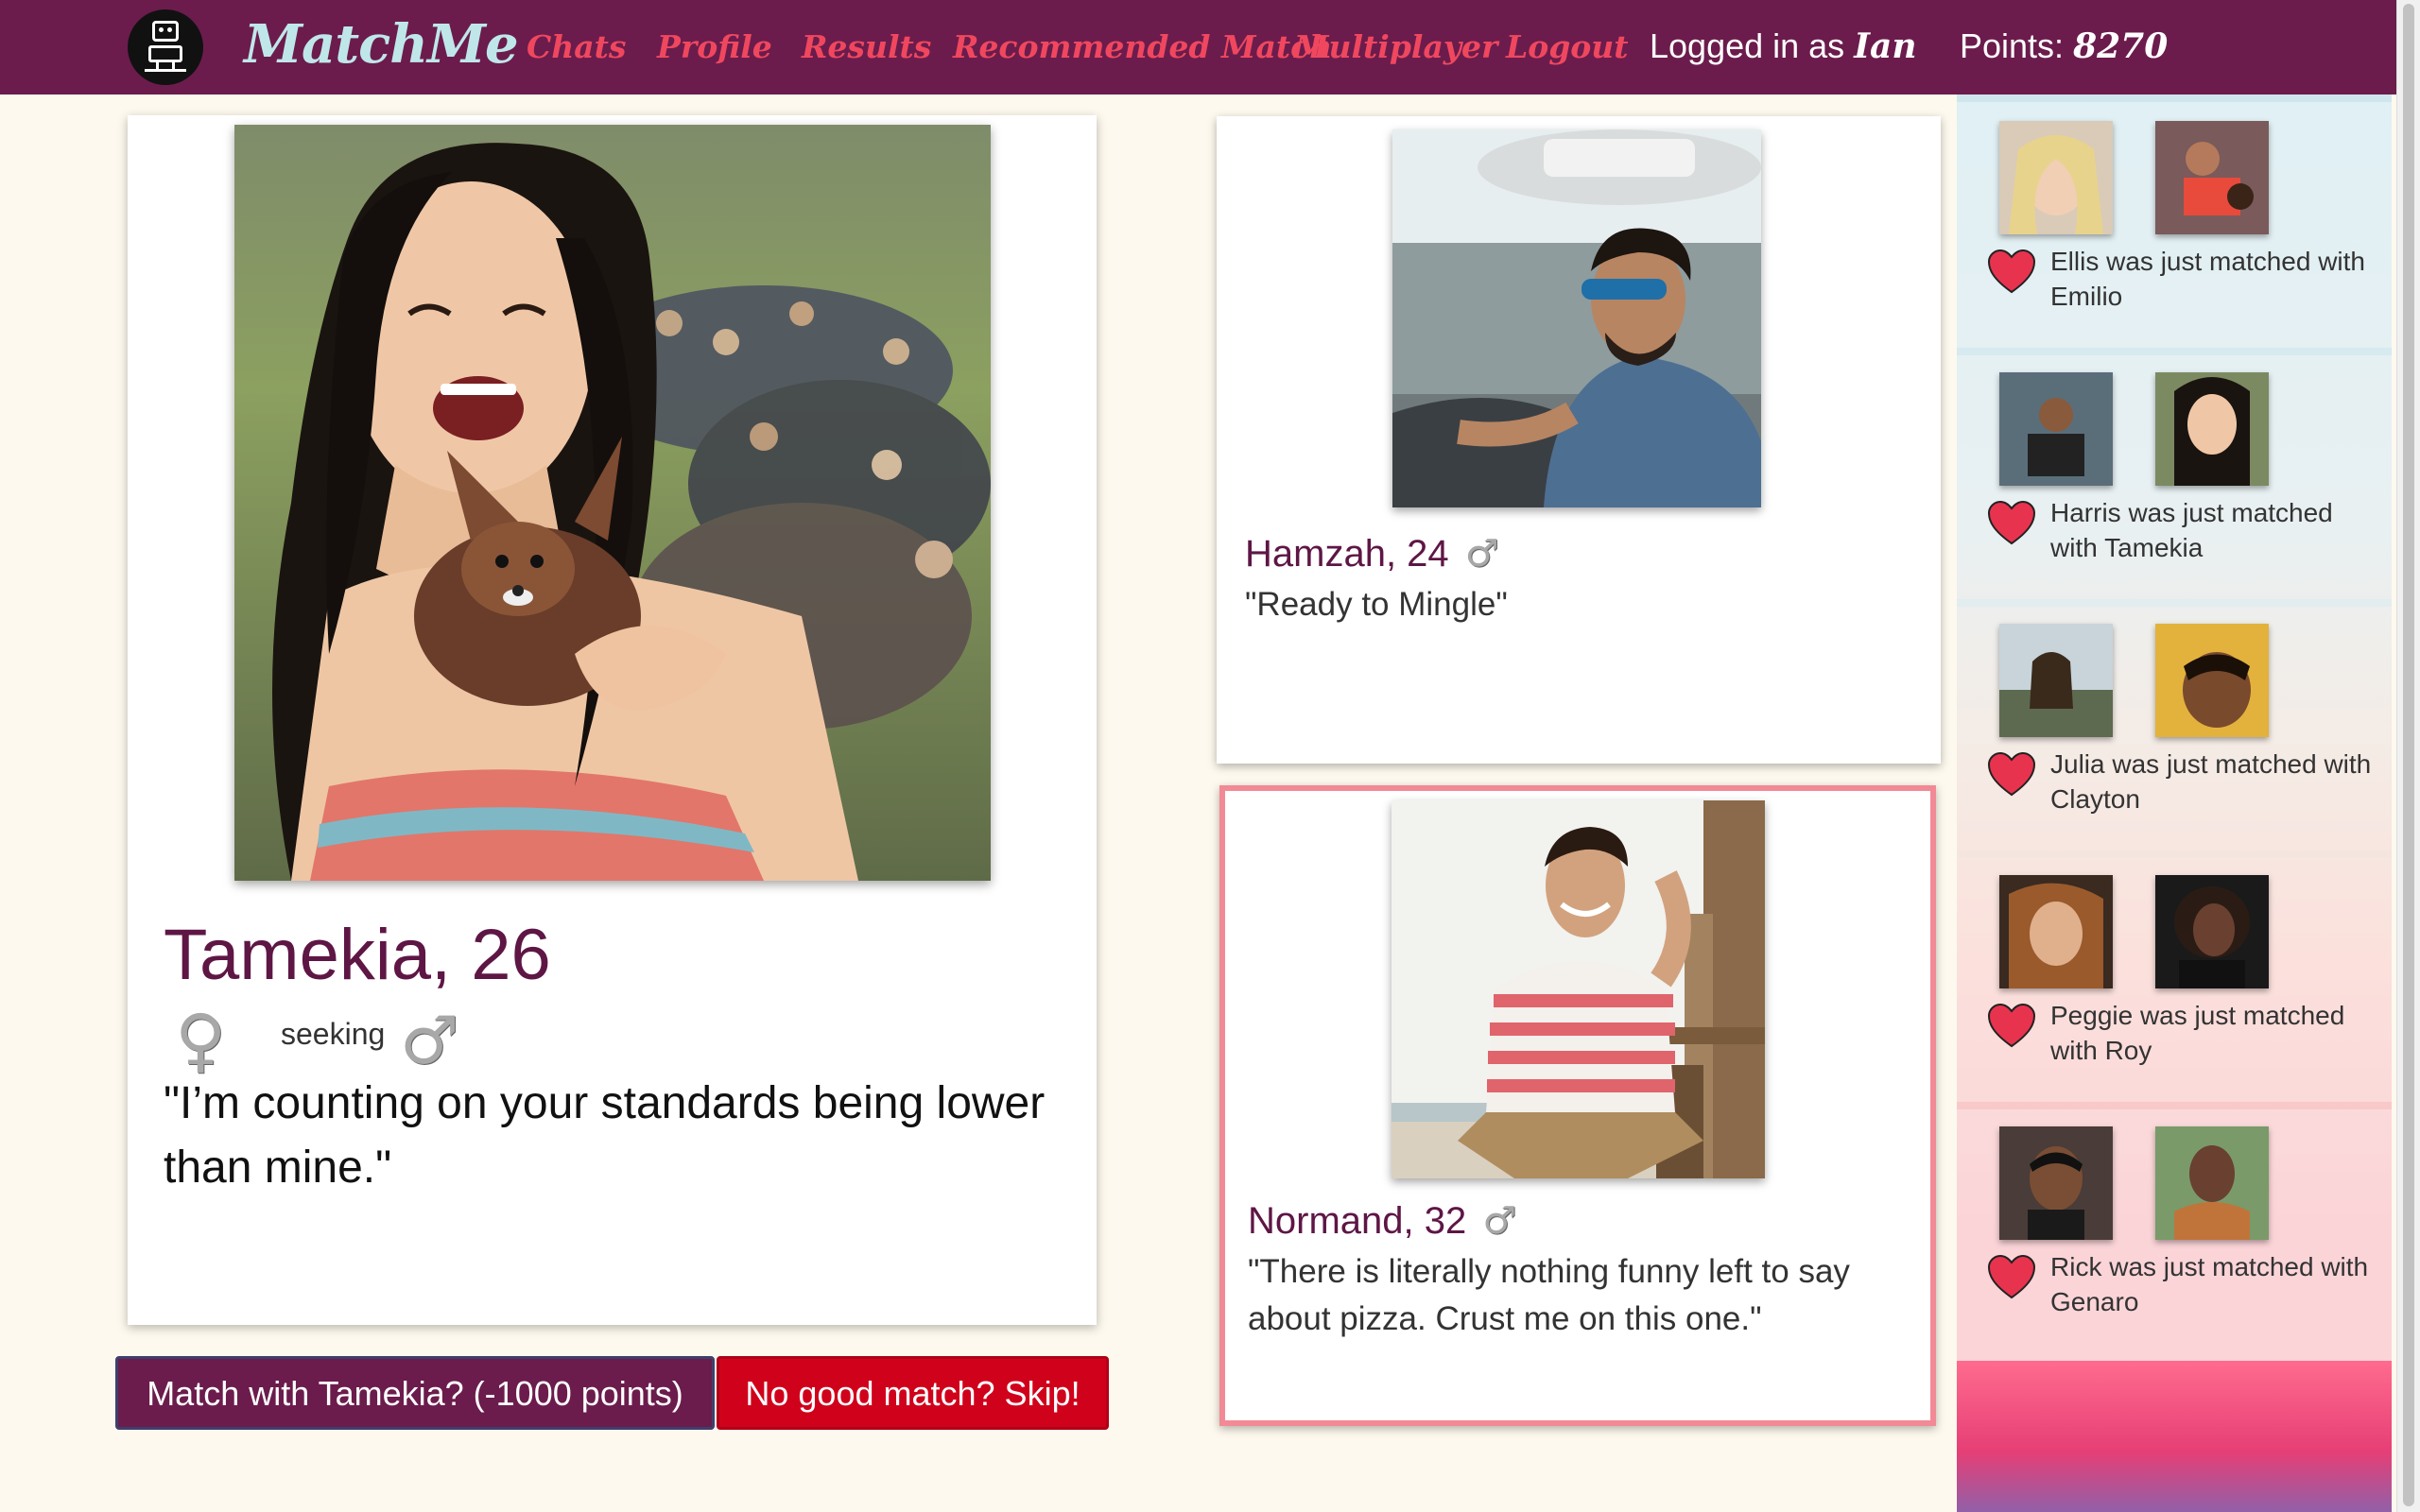 Image resolution: width=2420 pixels, height=1512 pixels. I want to click on nav-chats: Chats, so click(576, 47).